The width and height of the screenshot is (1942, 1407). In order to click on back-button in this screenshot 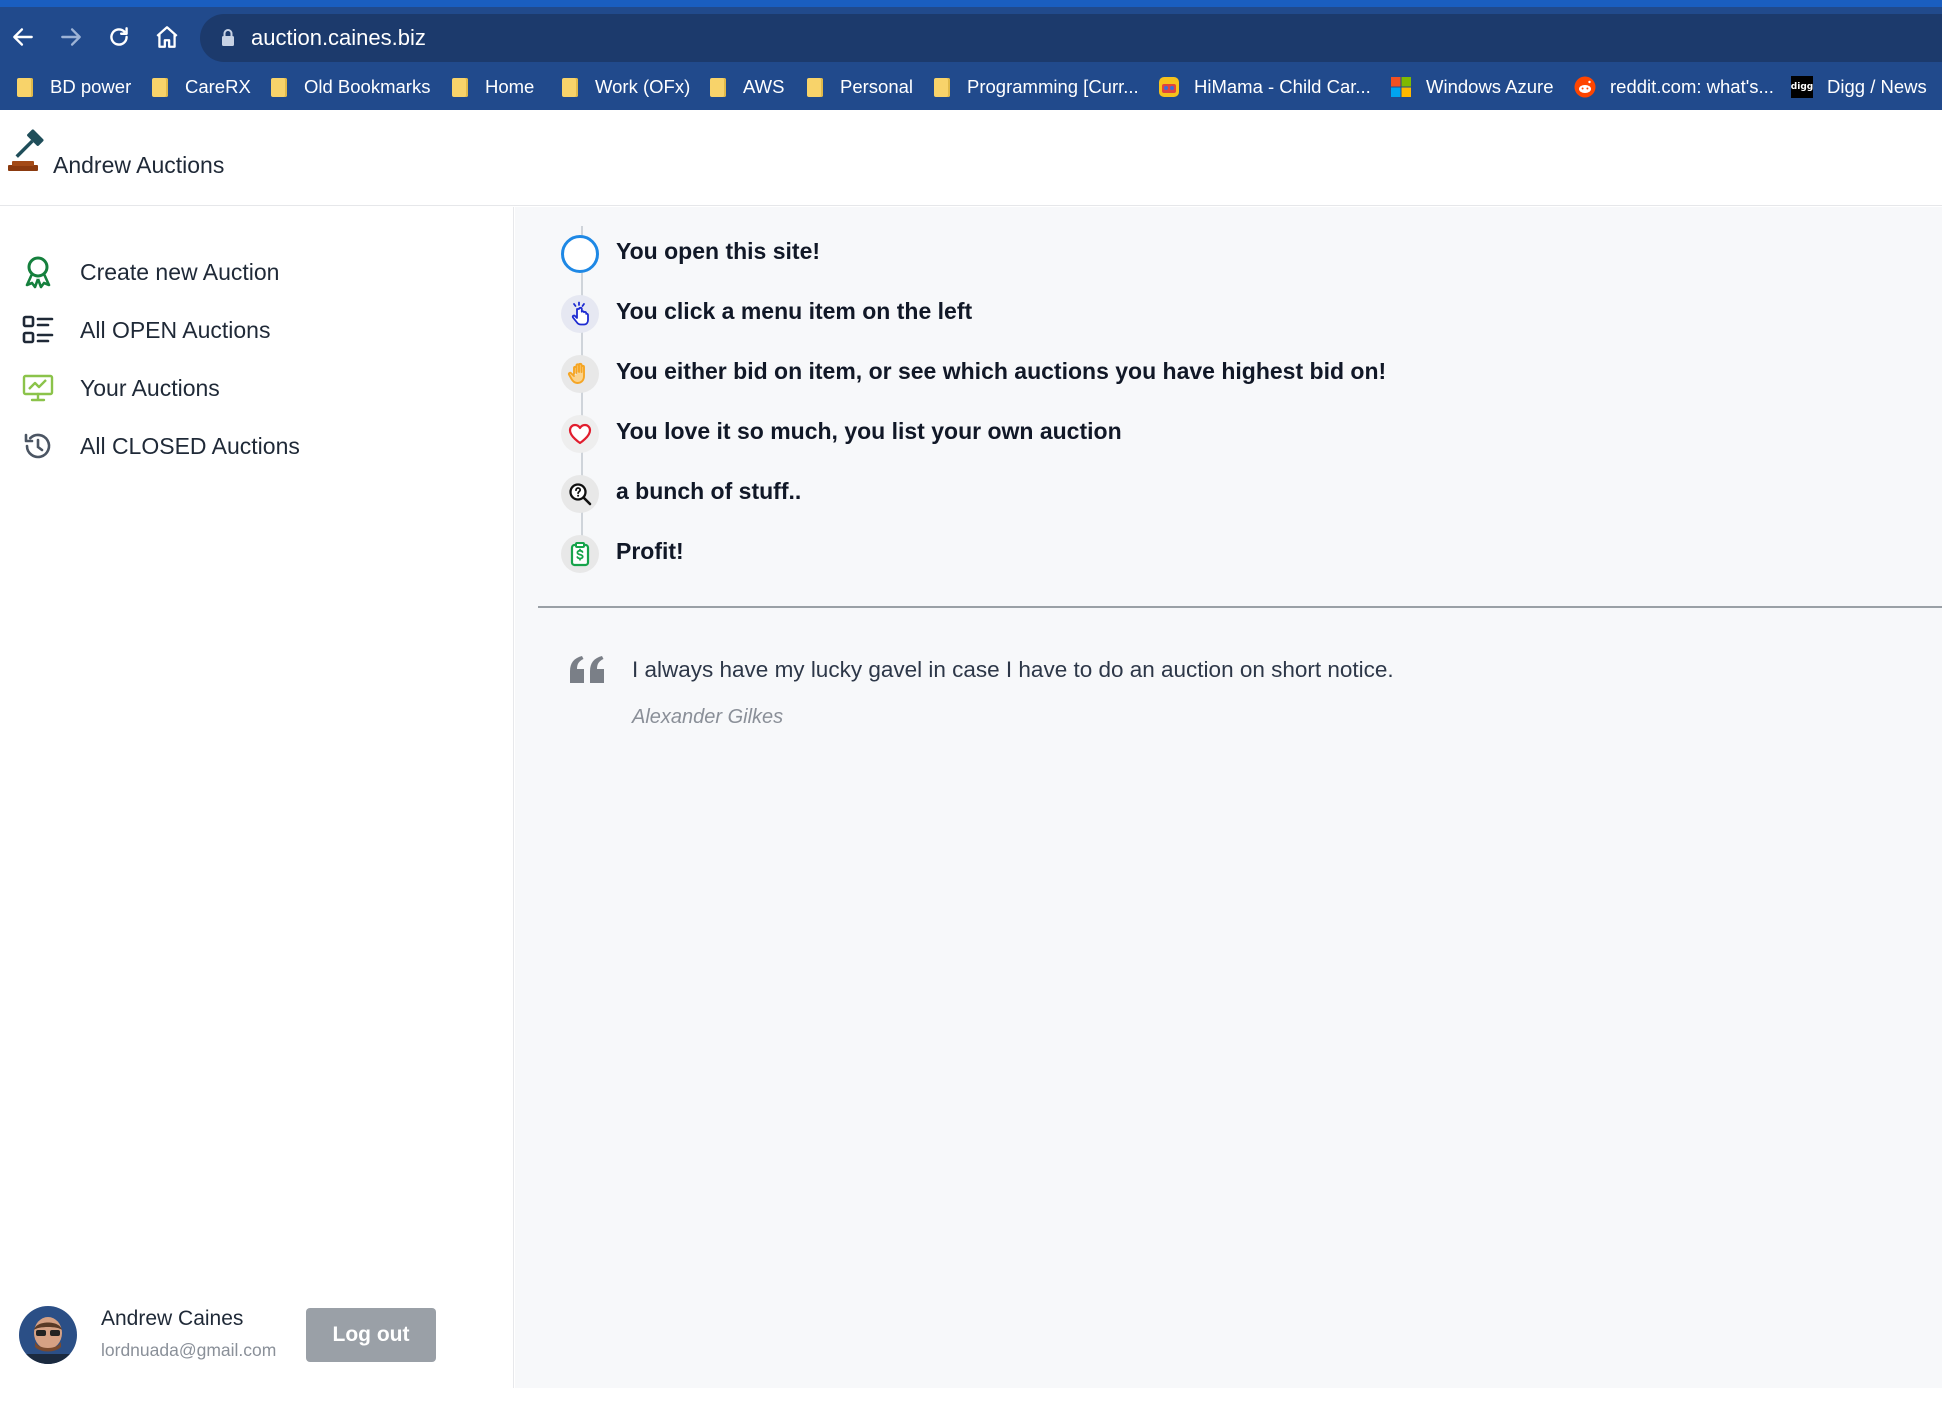, I will do `click(23, 37)`.